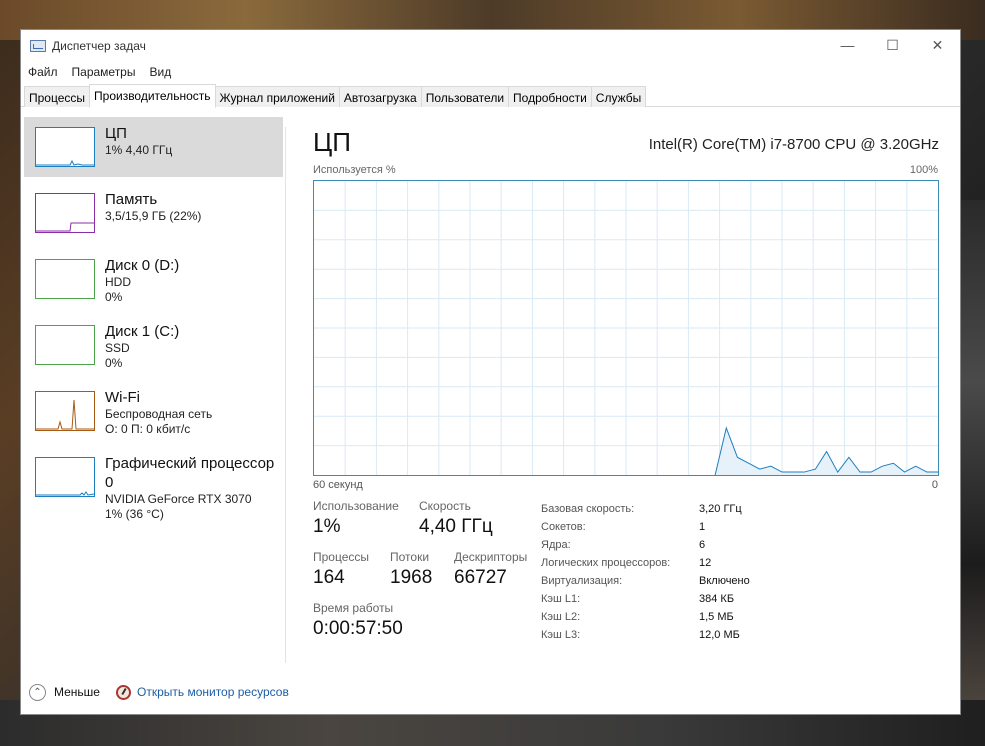 The width and height of the screenshot is (985, 746). Describe the element at coordinates (37, 692) in the screenshot. I see `chevron-up-icon: ⌃` at that location.